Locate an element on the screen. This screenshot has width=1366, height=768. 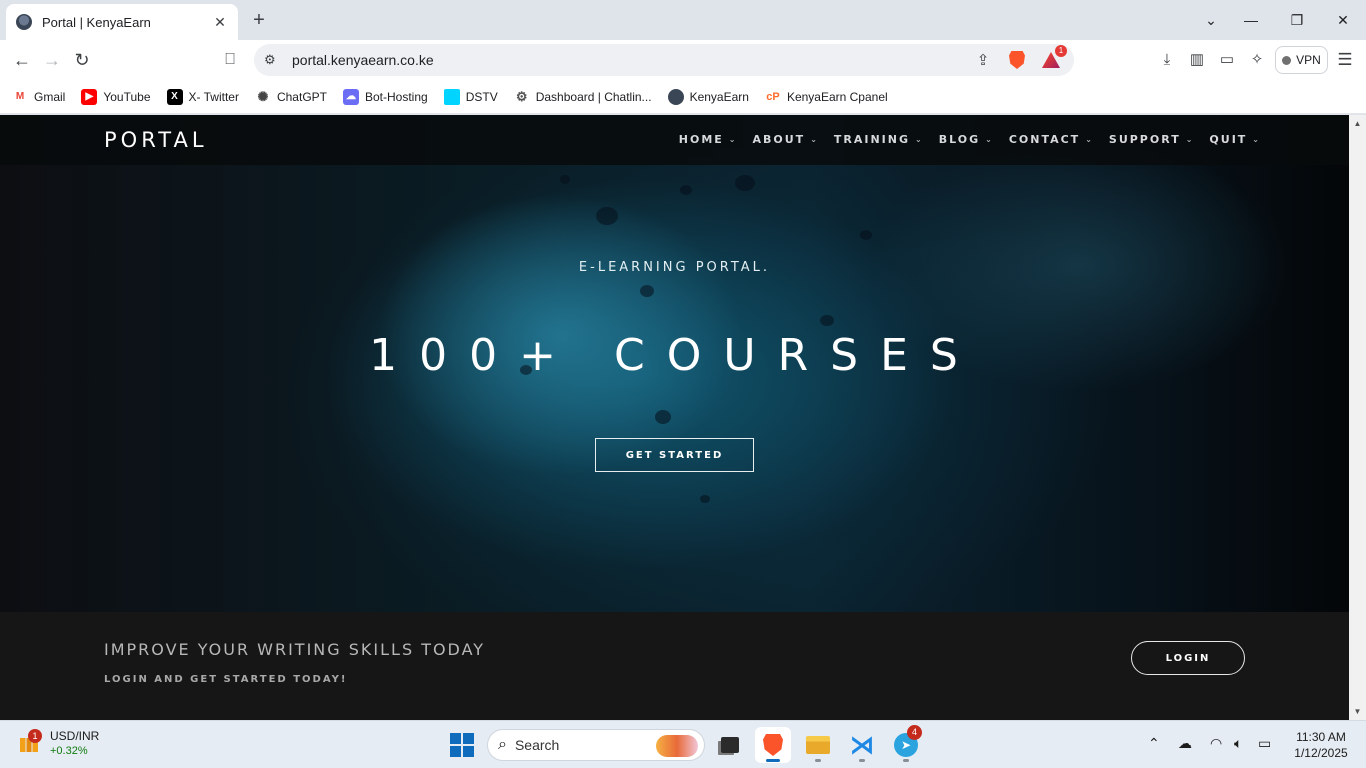
vpn-label: VPN is located at coordinates (1308, 60).